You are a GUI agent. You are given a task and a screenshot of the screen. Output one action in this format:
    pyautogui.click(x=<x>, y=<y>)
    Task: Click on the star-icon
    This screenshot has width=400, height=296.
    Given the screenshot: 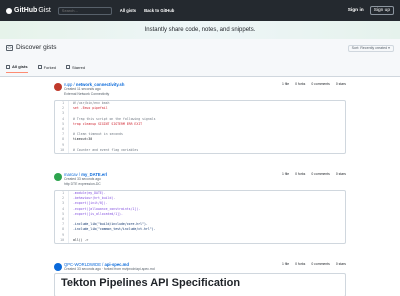 What is the action you would take?
    pyautogui.click(x=68, y=67)
    